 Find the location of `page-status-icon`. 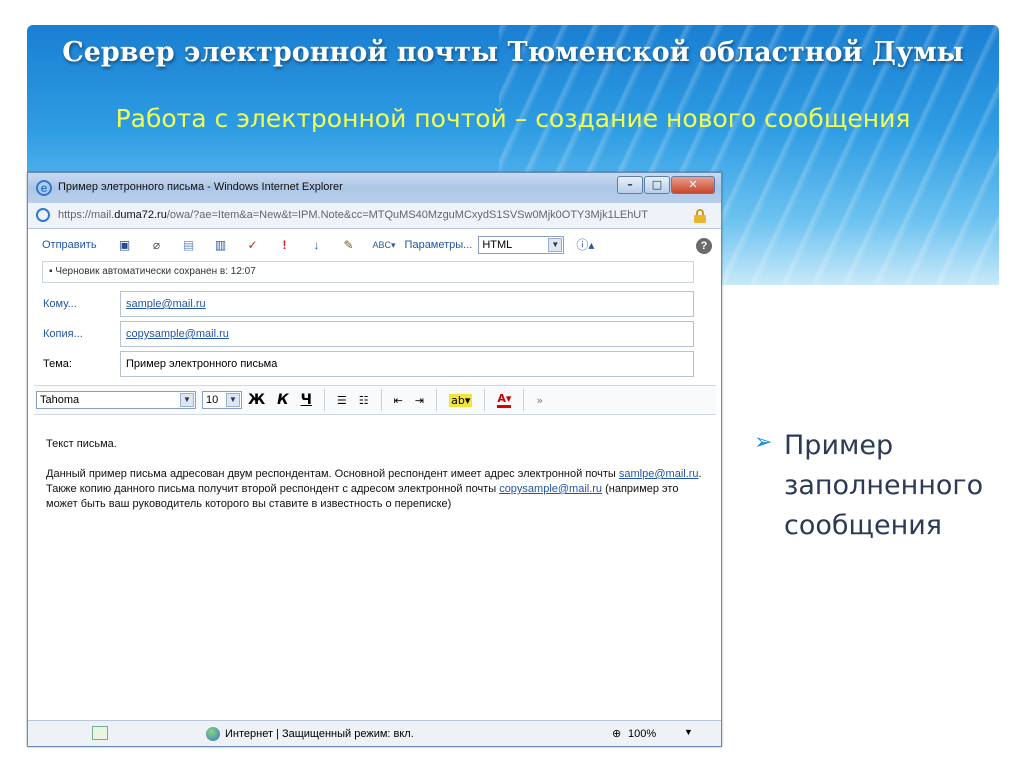

page-status-icon is located at coordinates (100, 733).